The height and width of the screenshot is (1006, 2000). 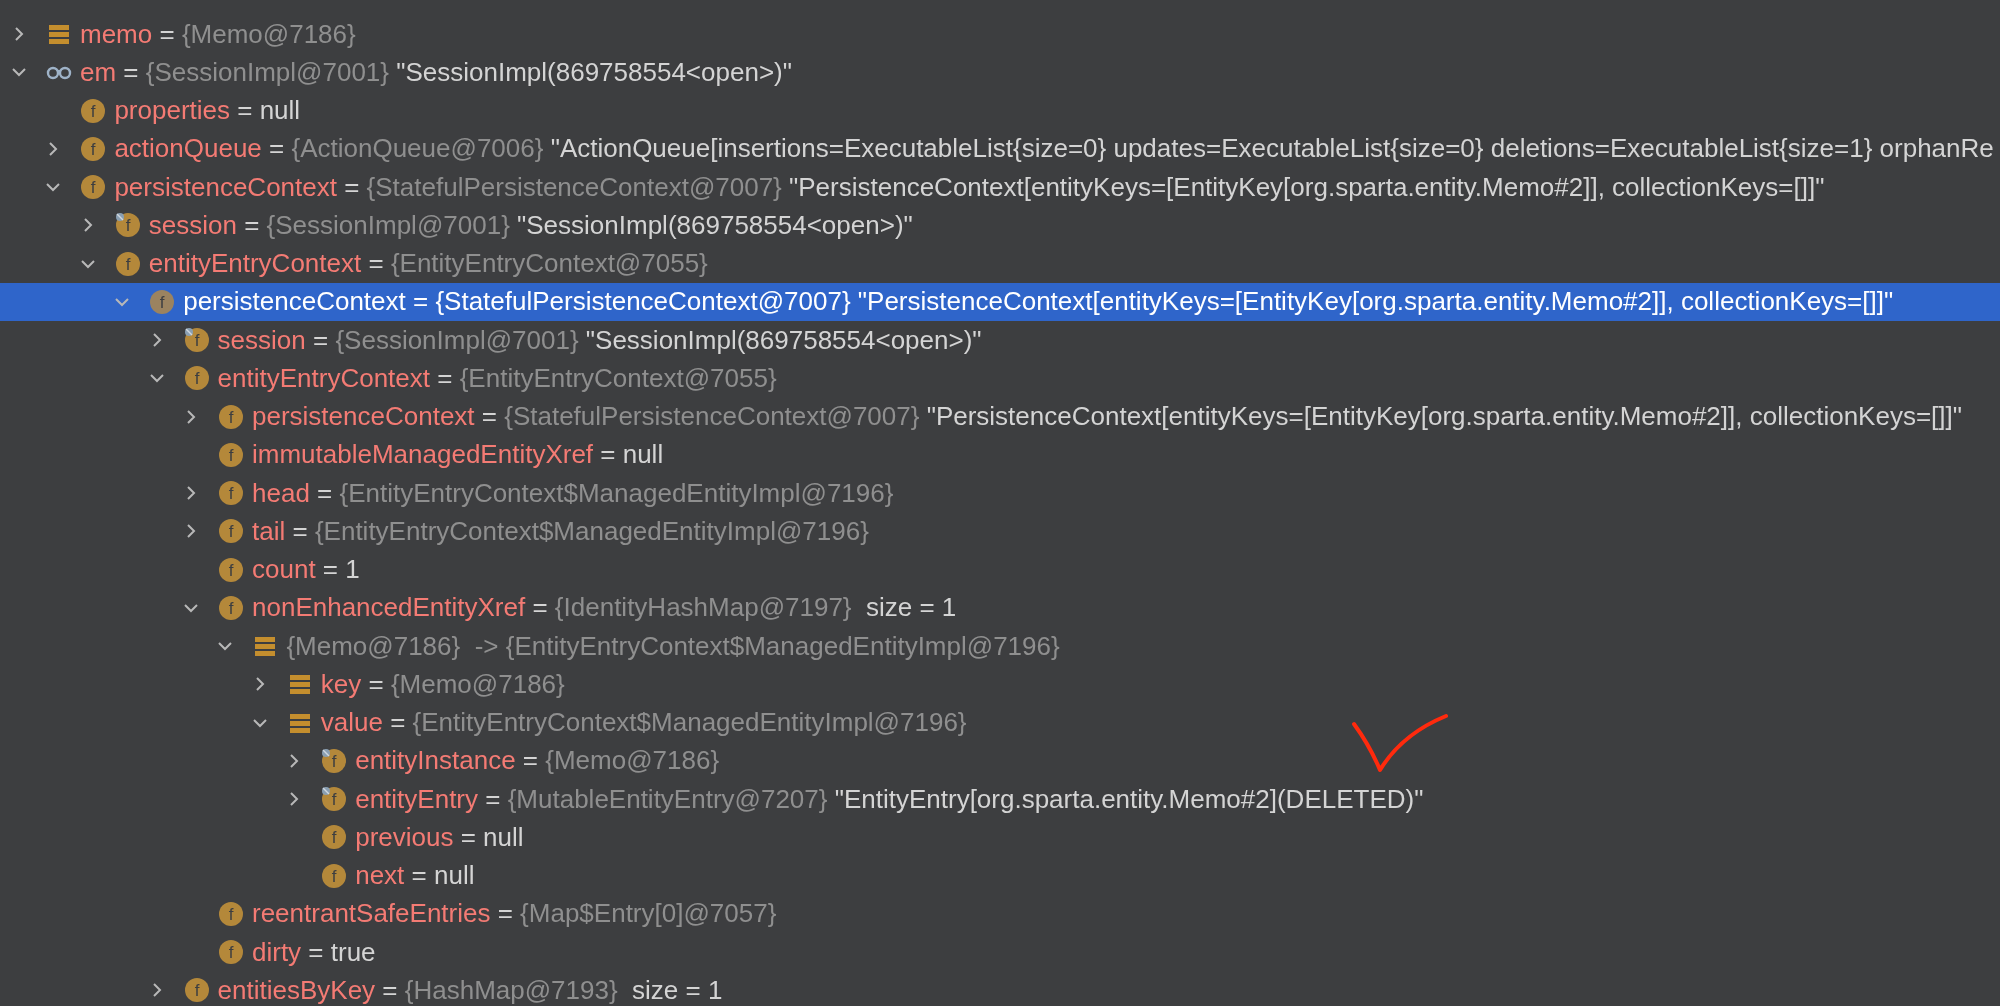 I want to click on tree-row: value = {EntityEntryContext$ManagedEntityImpl@7196}, so click(x=1000, y=722).